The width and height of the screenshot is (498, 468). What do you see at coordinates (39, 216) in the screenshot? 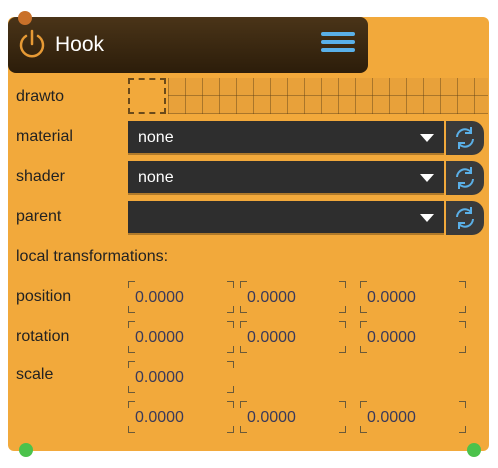
I see `label-parent: parent` at bounding box center [39, 216].